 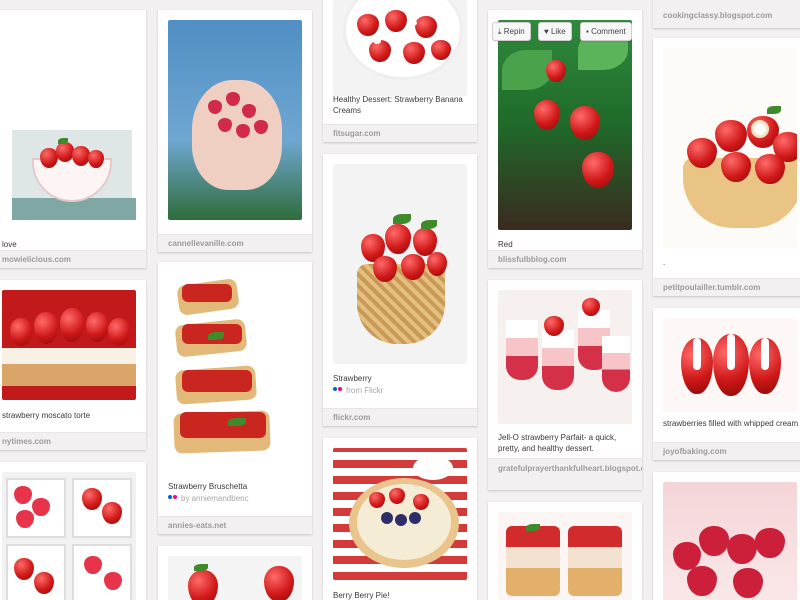 I want to click on pin-image-strawberry-torte, so click(x=69, y=345).